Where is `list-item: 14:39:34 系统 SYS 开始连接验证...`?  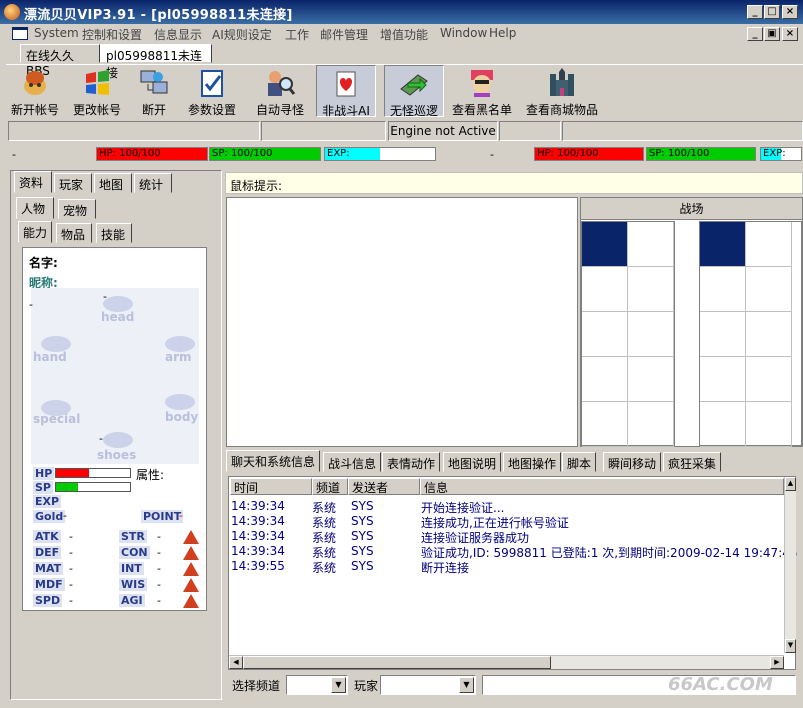
list-item: 14:39:34 系统 SYS 开始连接验证... is located at coordinates (506, 507).